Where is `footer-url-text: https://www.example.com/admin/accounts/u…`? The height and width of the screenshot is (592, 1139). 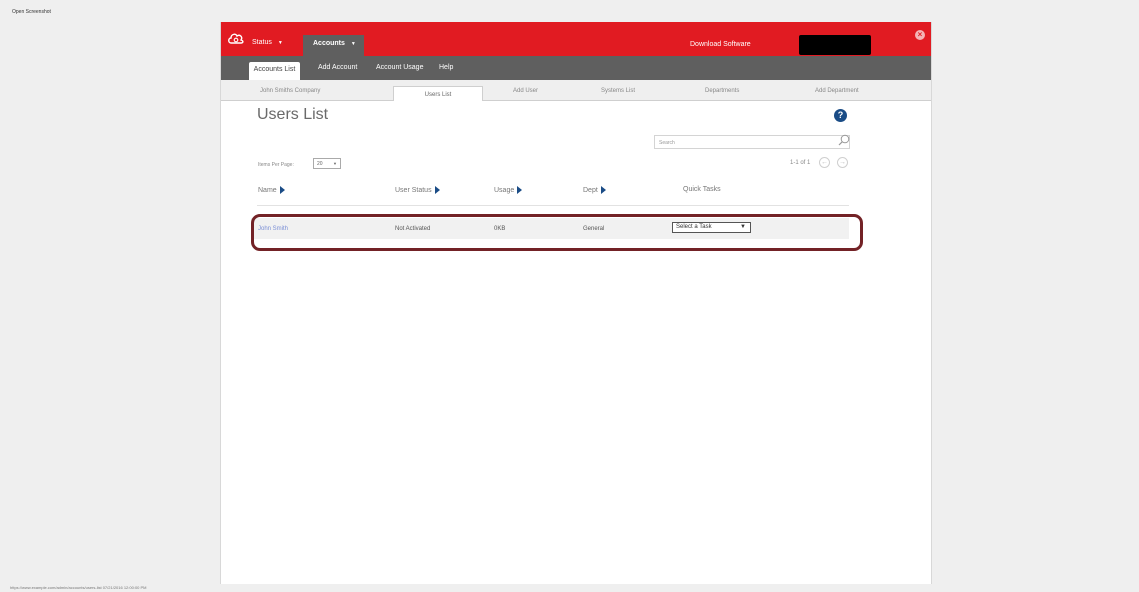 footer-url-text: https://www.example.com/admin/accounts/u… is located at coordinates (78, 587).